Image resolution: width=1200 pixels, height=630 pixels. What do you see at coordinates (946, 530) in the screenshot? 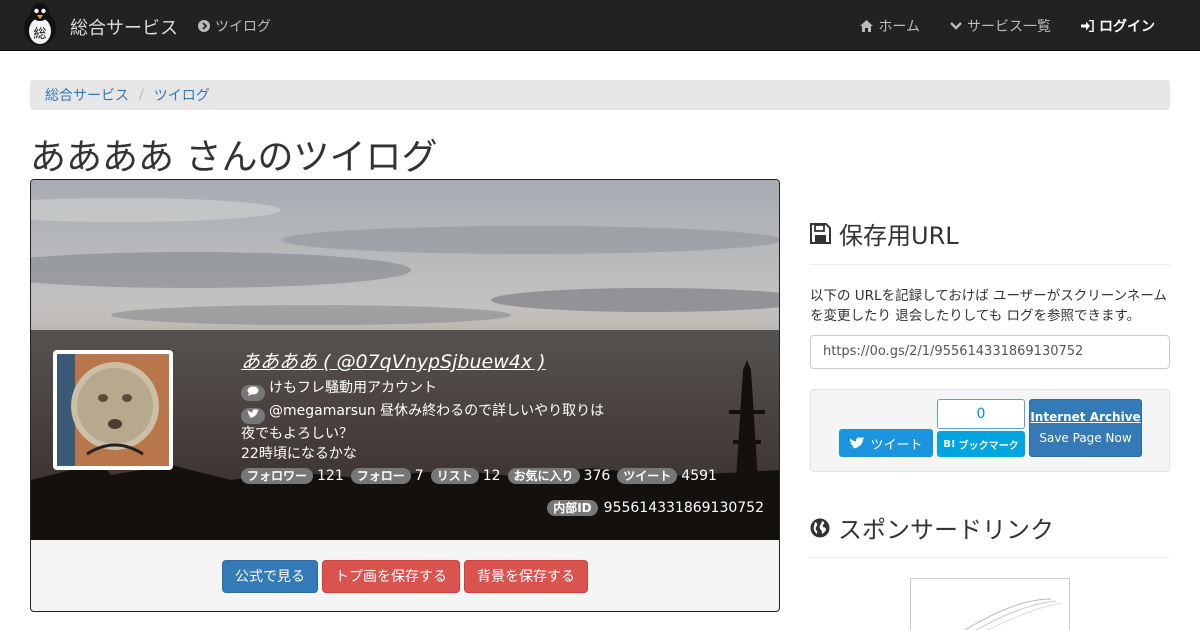
I see `sponsor-heading-text: スポンサードリンク` at bounding box center [946, 530].